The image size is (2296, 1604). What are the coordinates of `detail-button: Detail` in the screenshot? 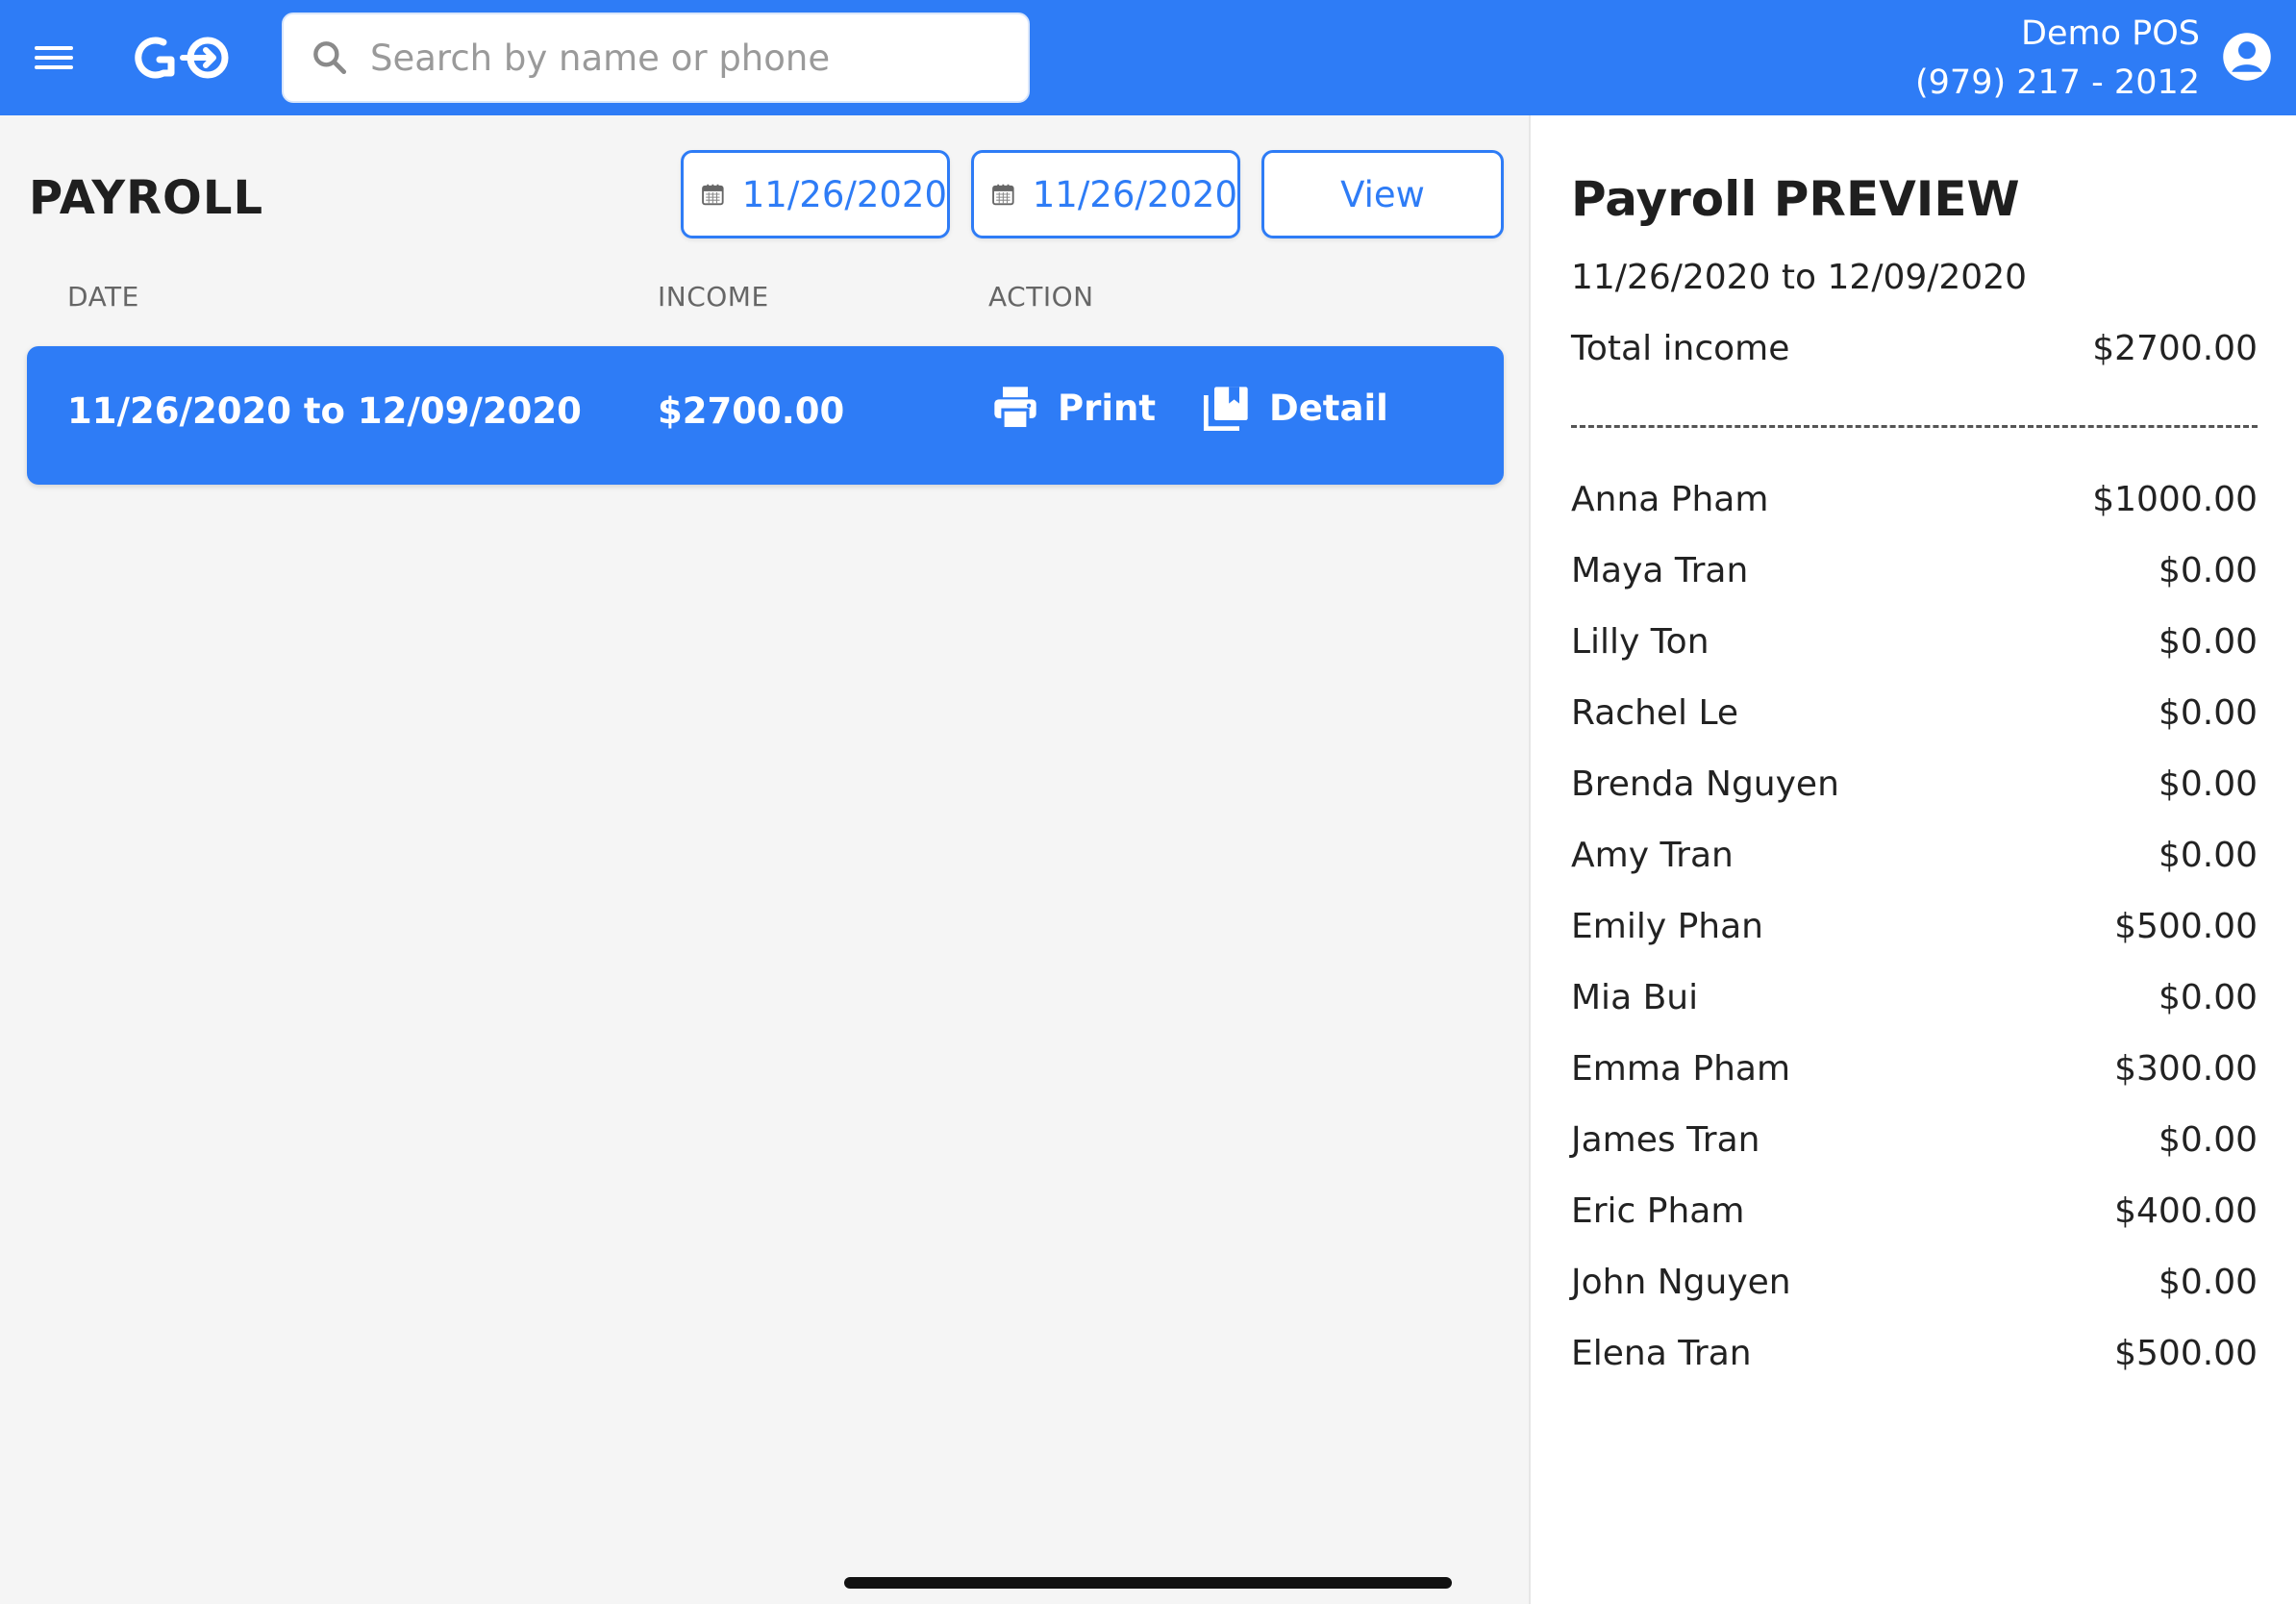 It's located at (1295, 408).